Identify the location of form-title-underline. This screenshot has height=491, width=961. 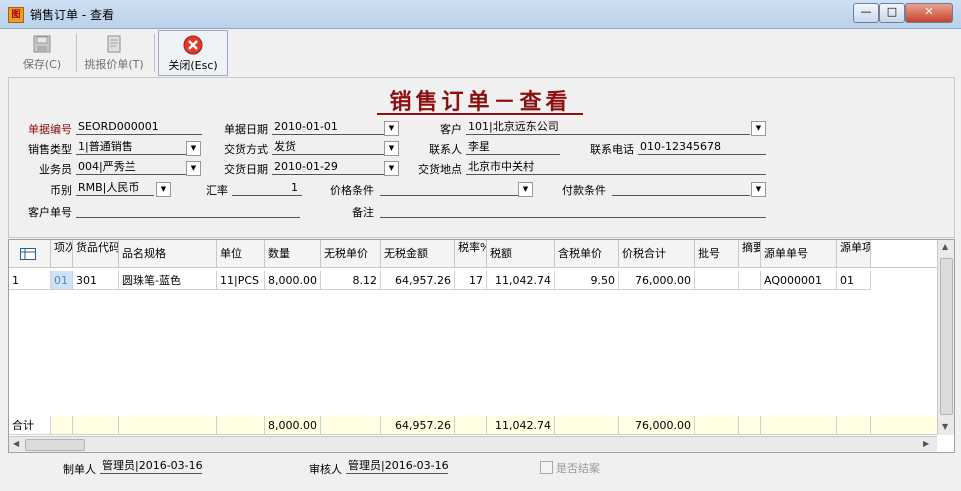
(480, 114).